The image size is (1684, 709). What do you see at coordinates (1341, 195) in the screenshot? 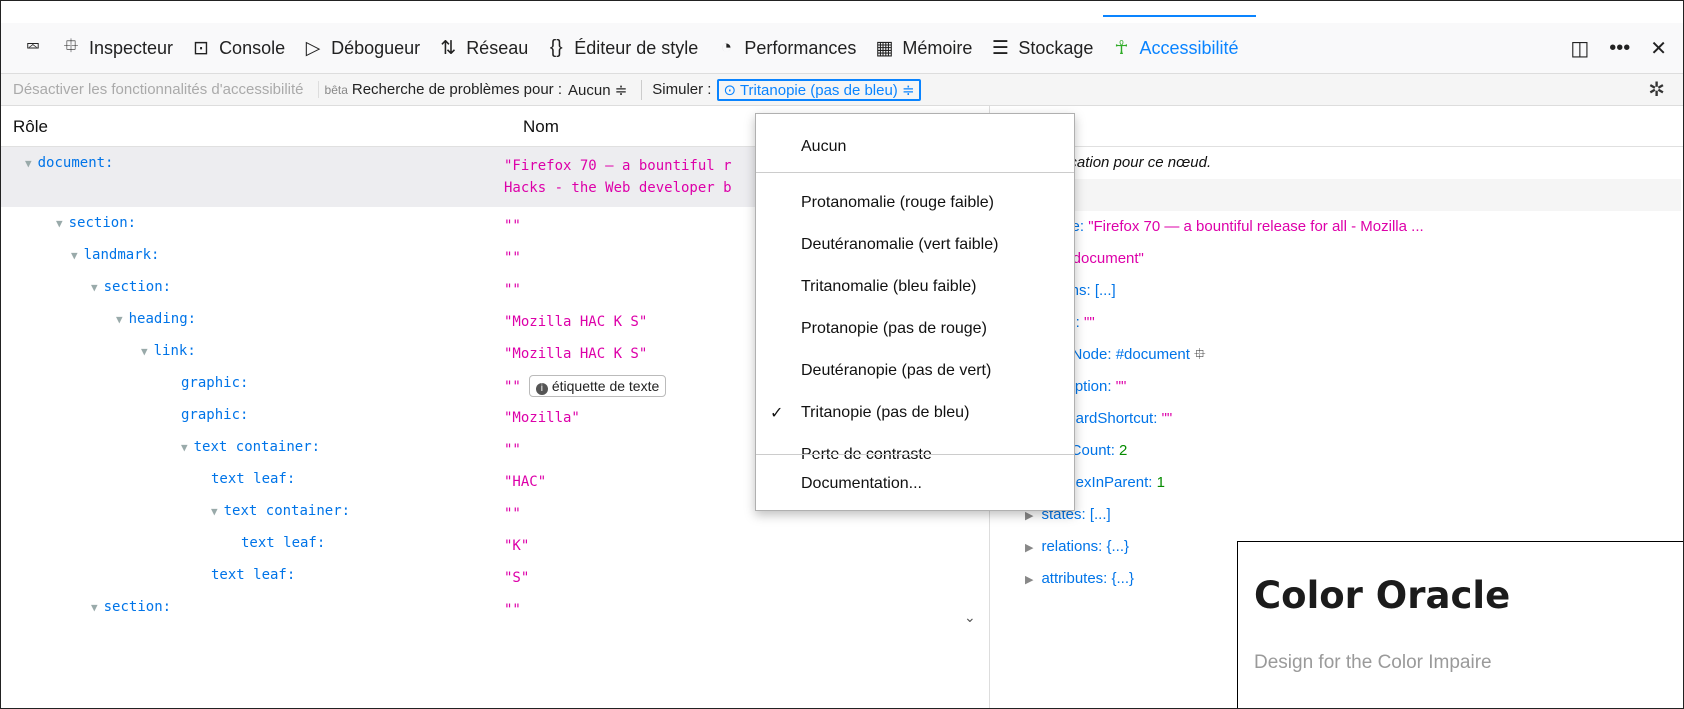
I see `properties-header: priétés` at bounding box center [1341, 195].